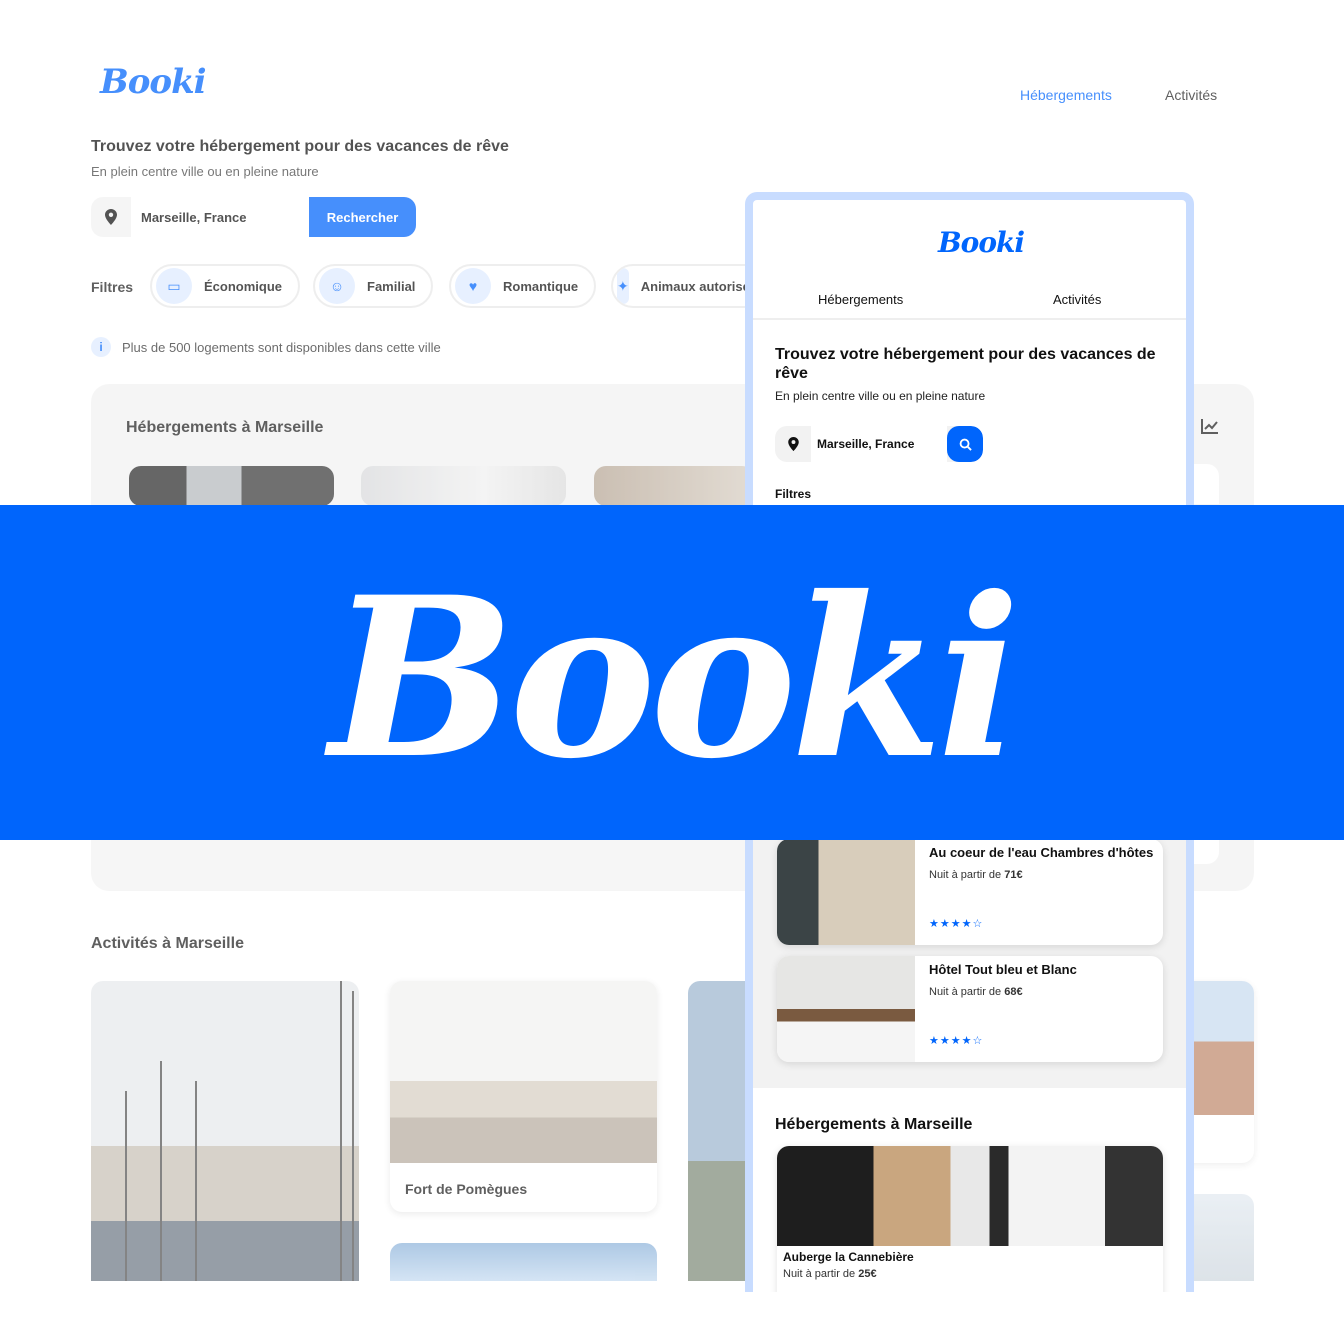 Image resolution: width=1344 pixels, height=1344 pixels. Describe the element at coordinates (167, 943) in the screenshot. I see `activities-title: Activités à Marseille` at that location.